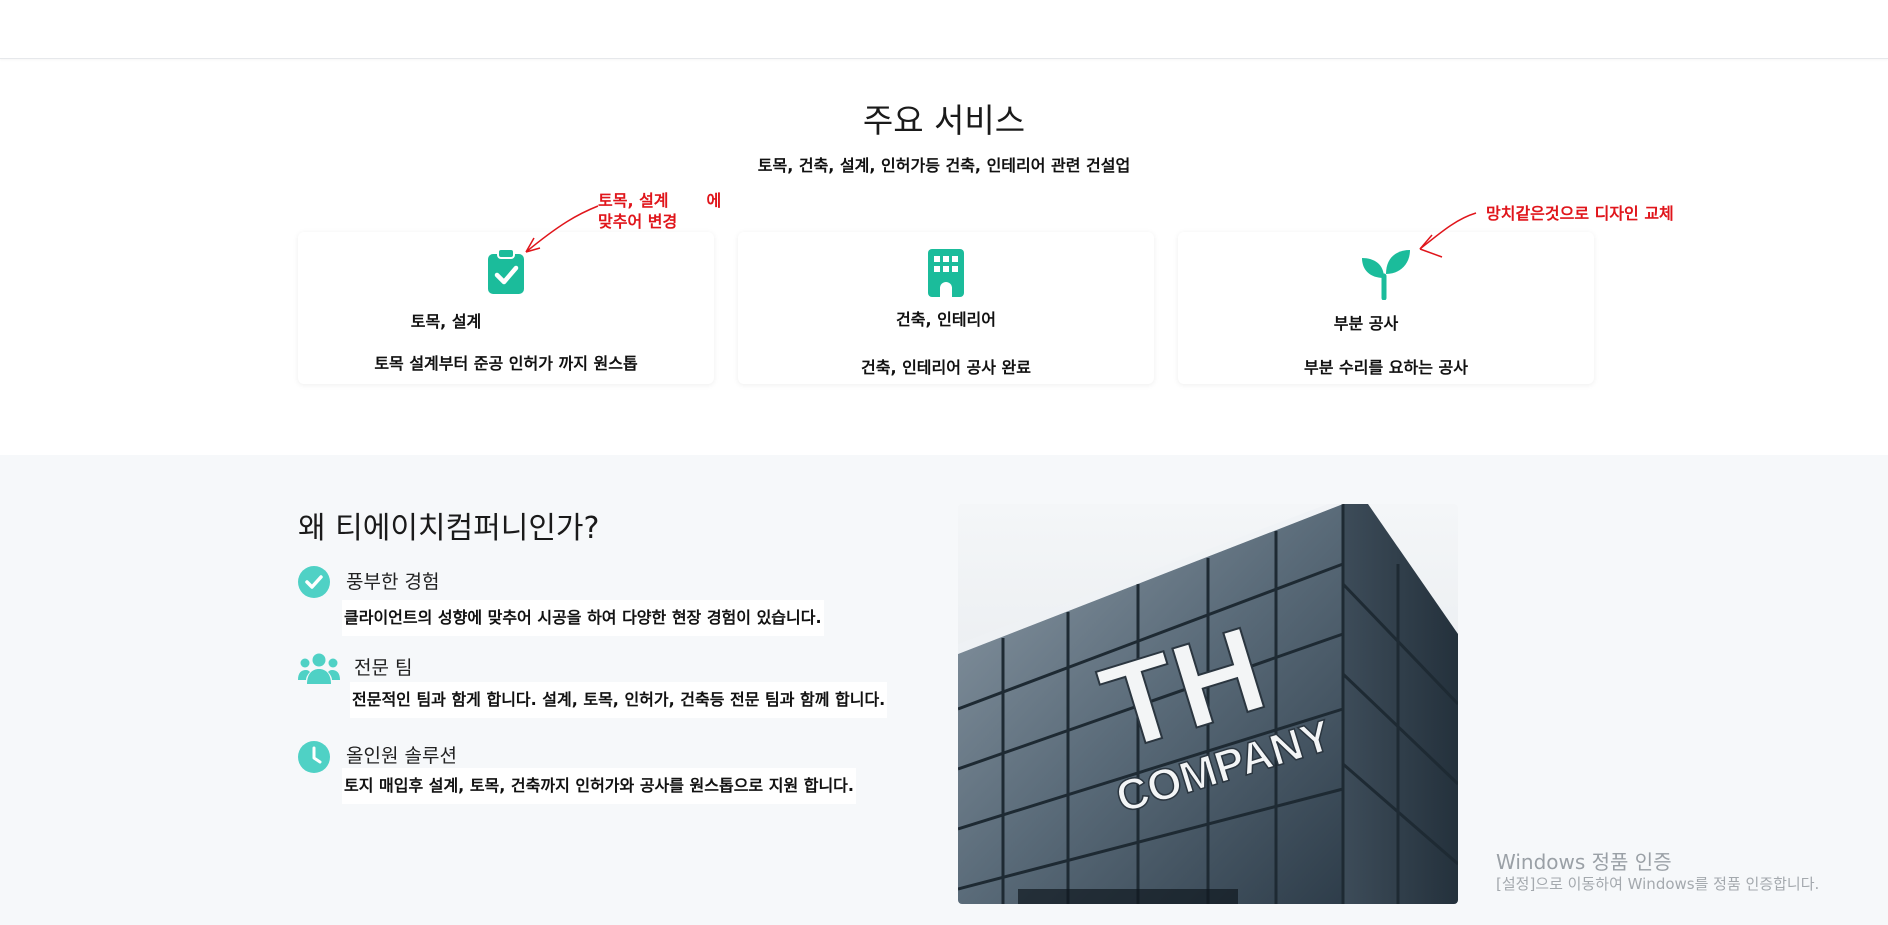 This screenshot has height=925, width=1888. Describe the element at coordinates (583, 618) in the screenshot. I see `feature-description: 클라이언트의 성향에 맞추어 시공을 하여 다양한 현장 경험이 있습니다.` at that location.